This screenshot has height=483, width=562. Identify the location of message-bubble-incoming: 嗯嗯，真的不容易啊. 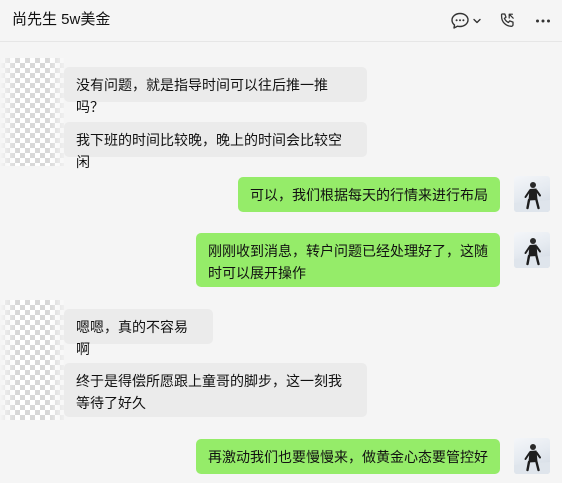
(138, 333).